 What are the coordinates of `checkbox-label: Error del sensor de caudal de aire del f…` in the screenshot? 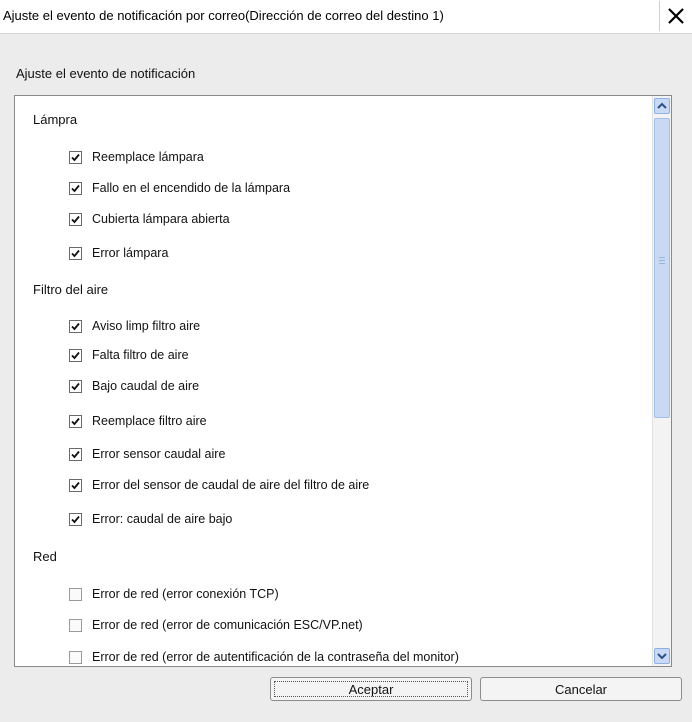 It's located at (231, 485).